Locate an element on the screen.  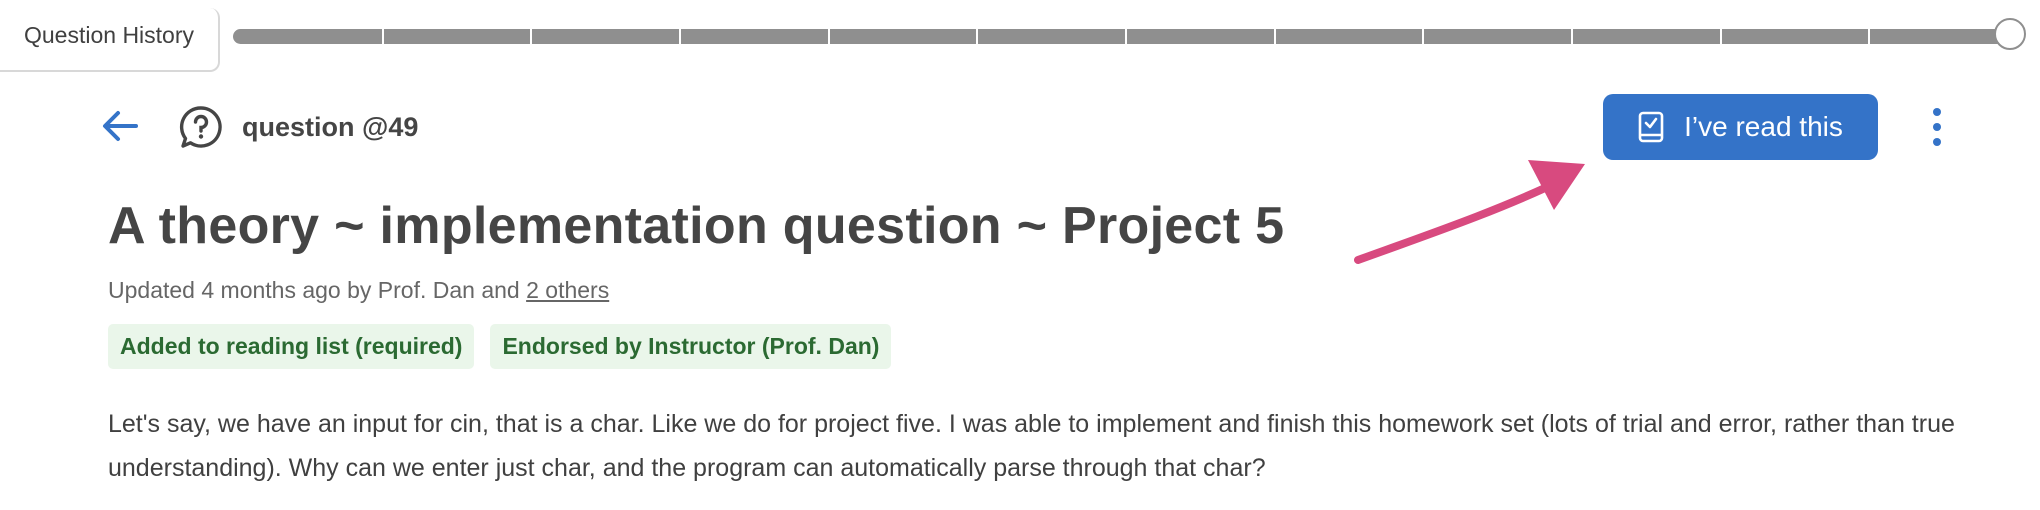
ive-read-this-label: I’ve read this is located at coordinates (1763, 126).